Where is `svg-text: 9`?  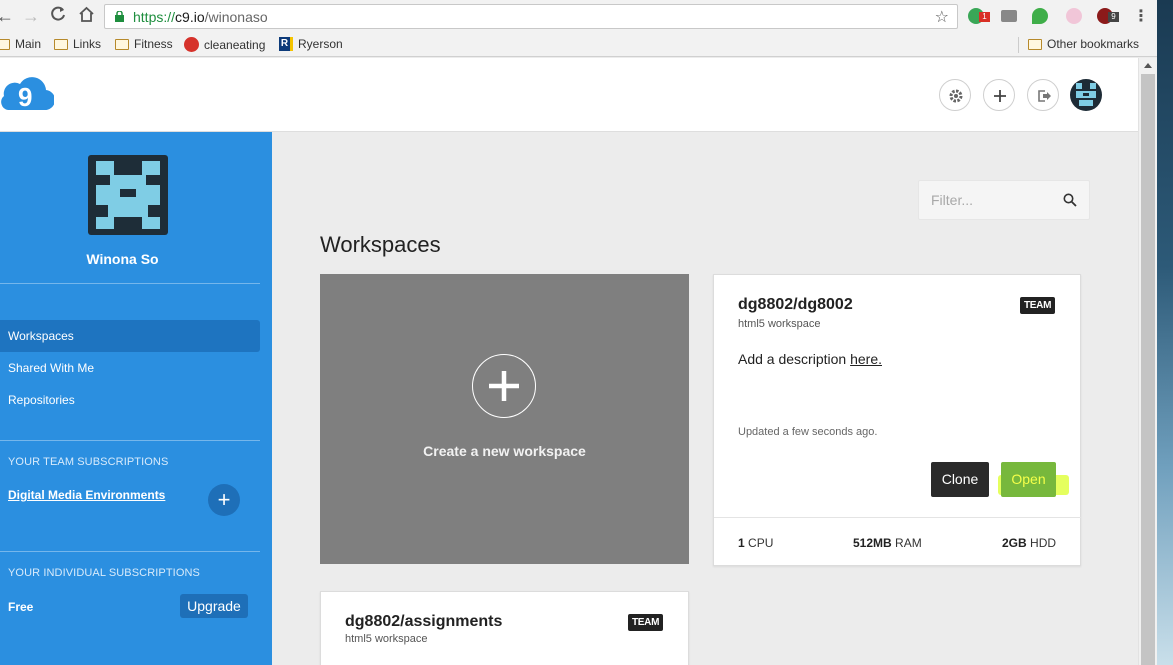 svg-text: 9 is located at coordinates (25, 97).